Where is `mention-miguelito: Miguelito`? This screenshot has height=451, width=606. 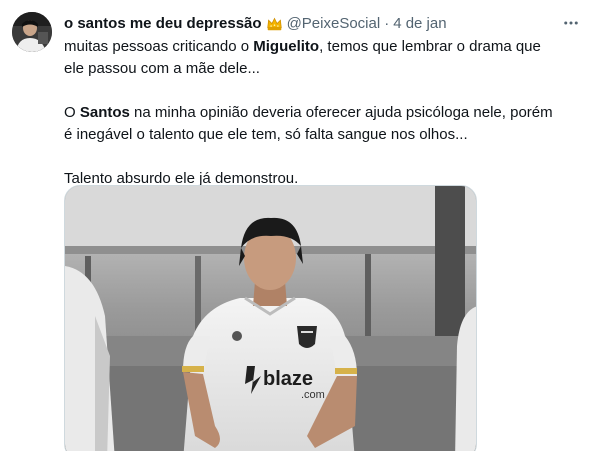 mention-miguelito: Miguelito is located at coordinates (286, 46).